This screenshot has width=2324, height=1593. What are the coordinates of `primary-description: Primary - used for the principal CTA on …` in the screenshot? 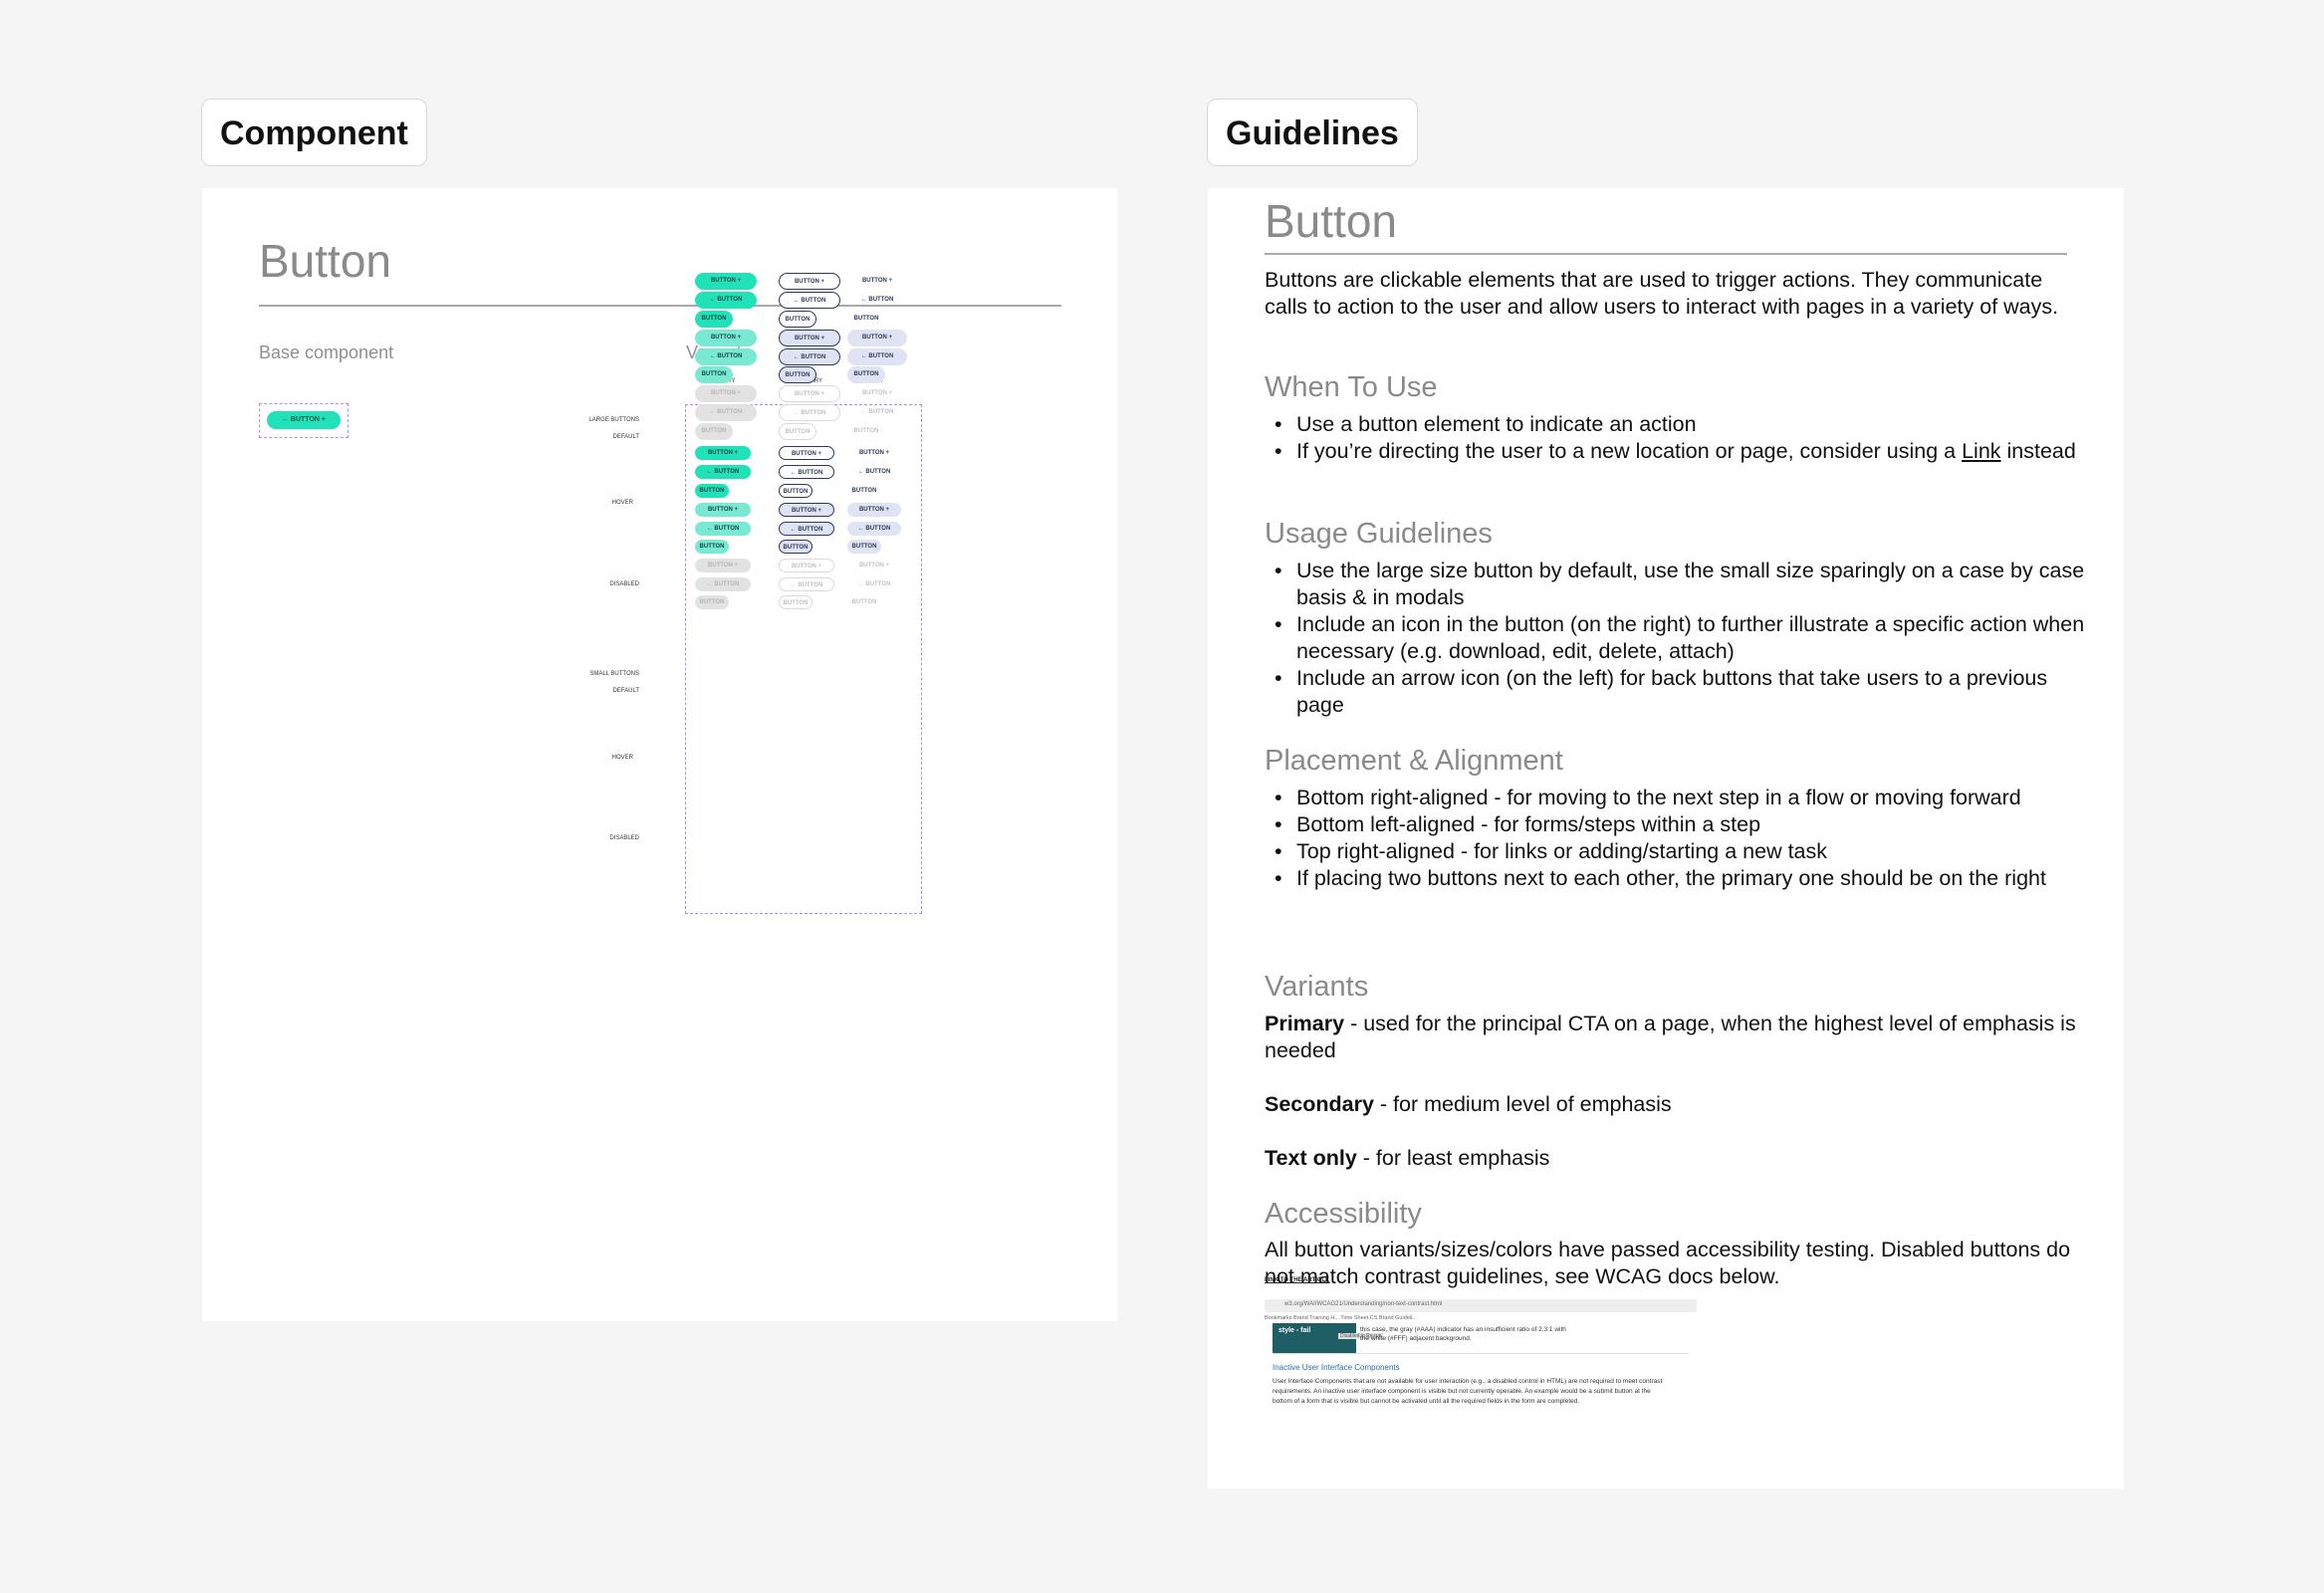 It's located at (1670, 1037).